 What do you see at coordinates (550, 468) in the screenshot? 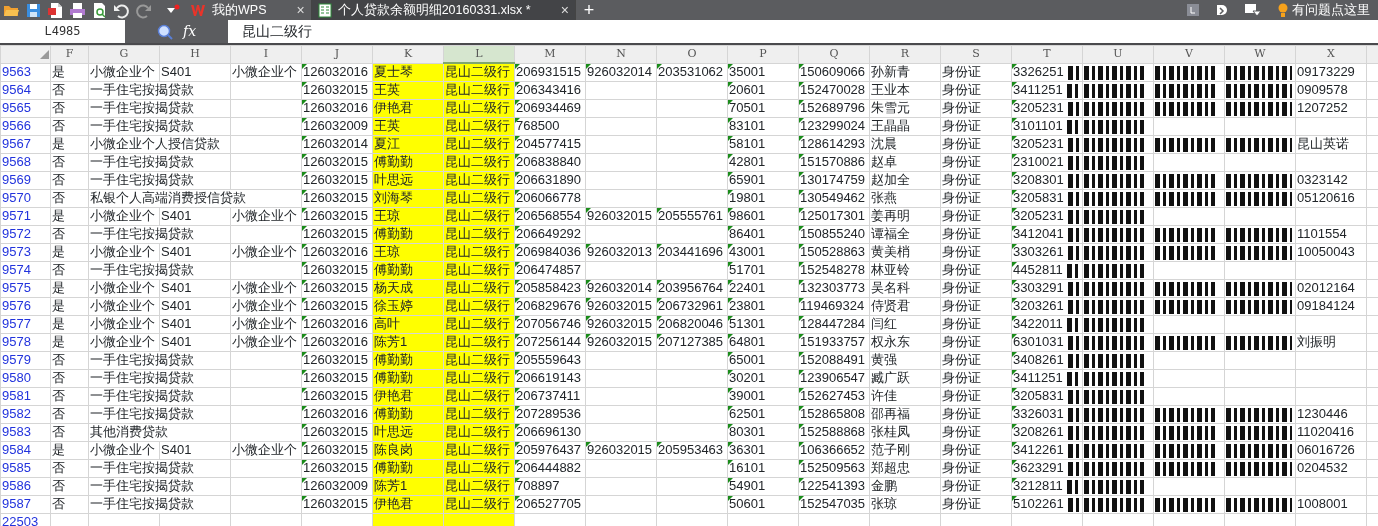
I see `table-cell: 206444882` at bounding box center [550, 468].